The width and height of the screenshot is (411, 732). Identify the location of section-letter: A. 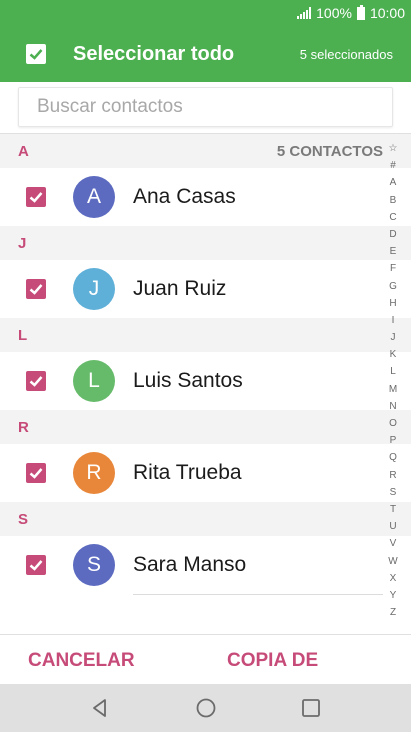
(23, 151).